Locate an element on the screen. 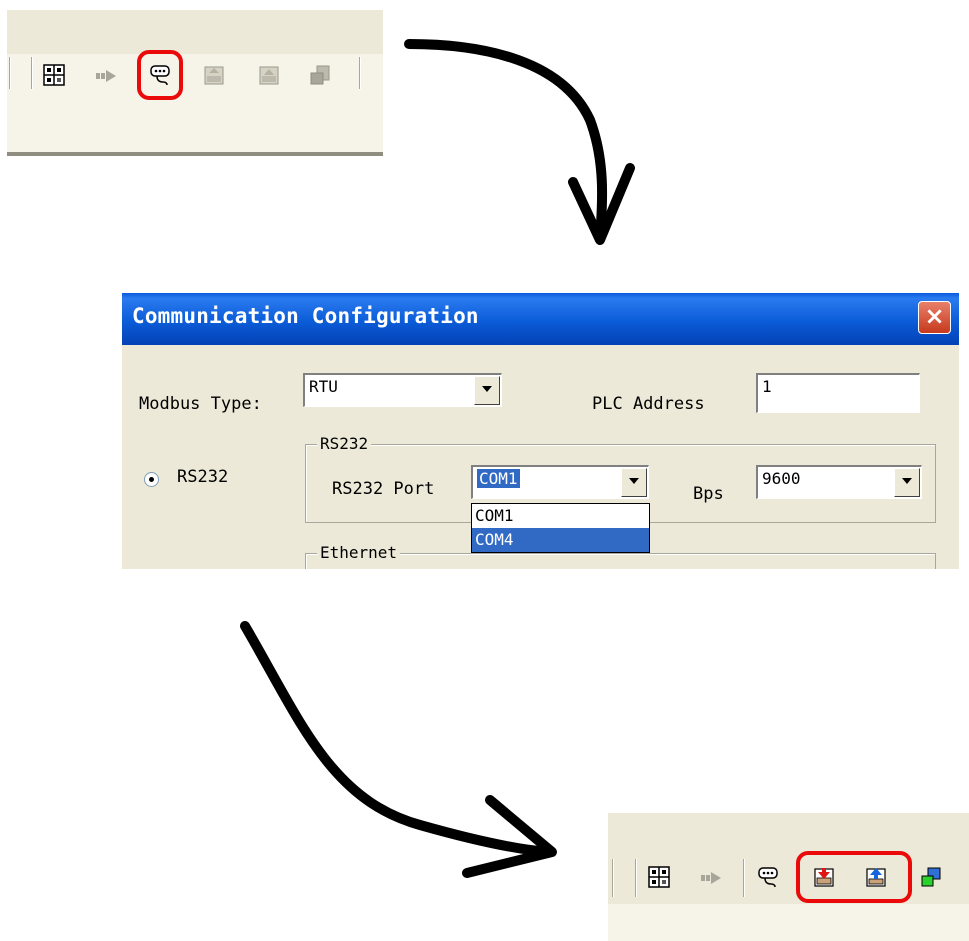  bps-value: 9600 is located at coordinates (781, 478).